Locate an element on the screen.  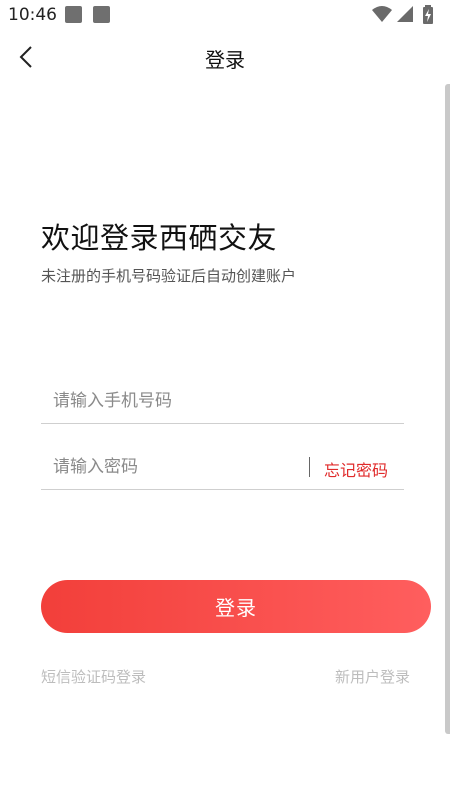
status-bar: 10:46 is located at coordinates (225, 15).